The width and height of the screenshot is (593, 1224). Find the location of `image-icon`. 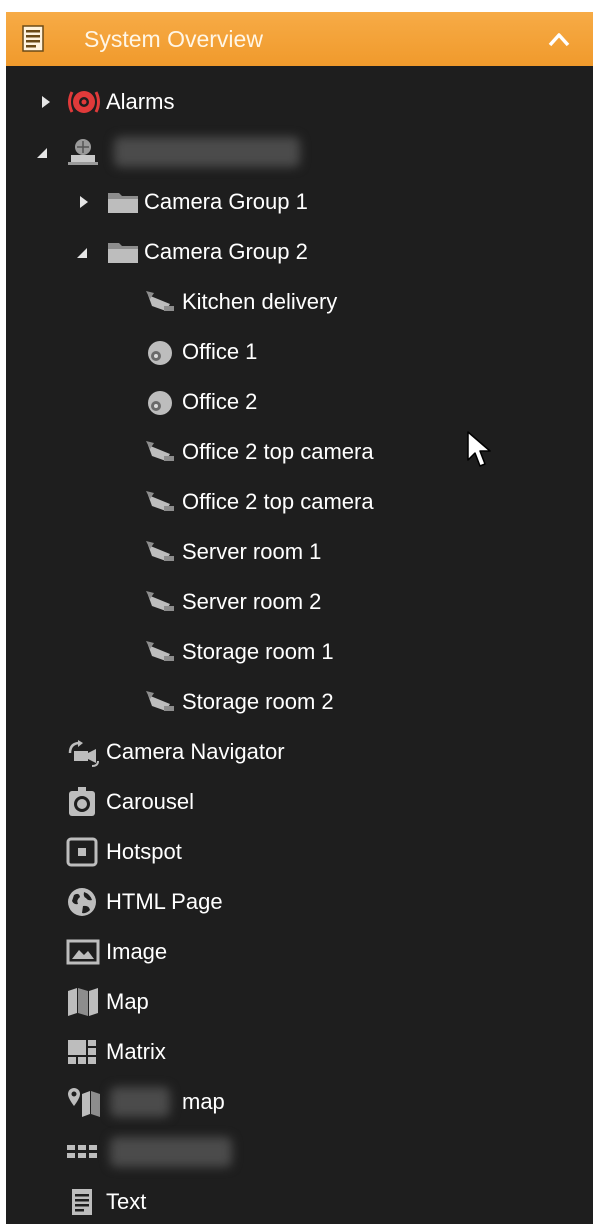

image-icon is located at coordinates (83, 952).